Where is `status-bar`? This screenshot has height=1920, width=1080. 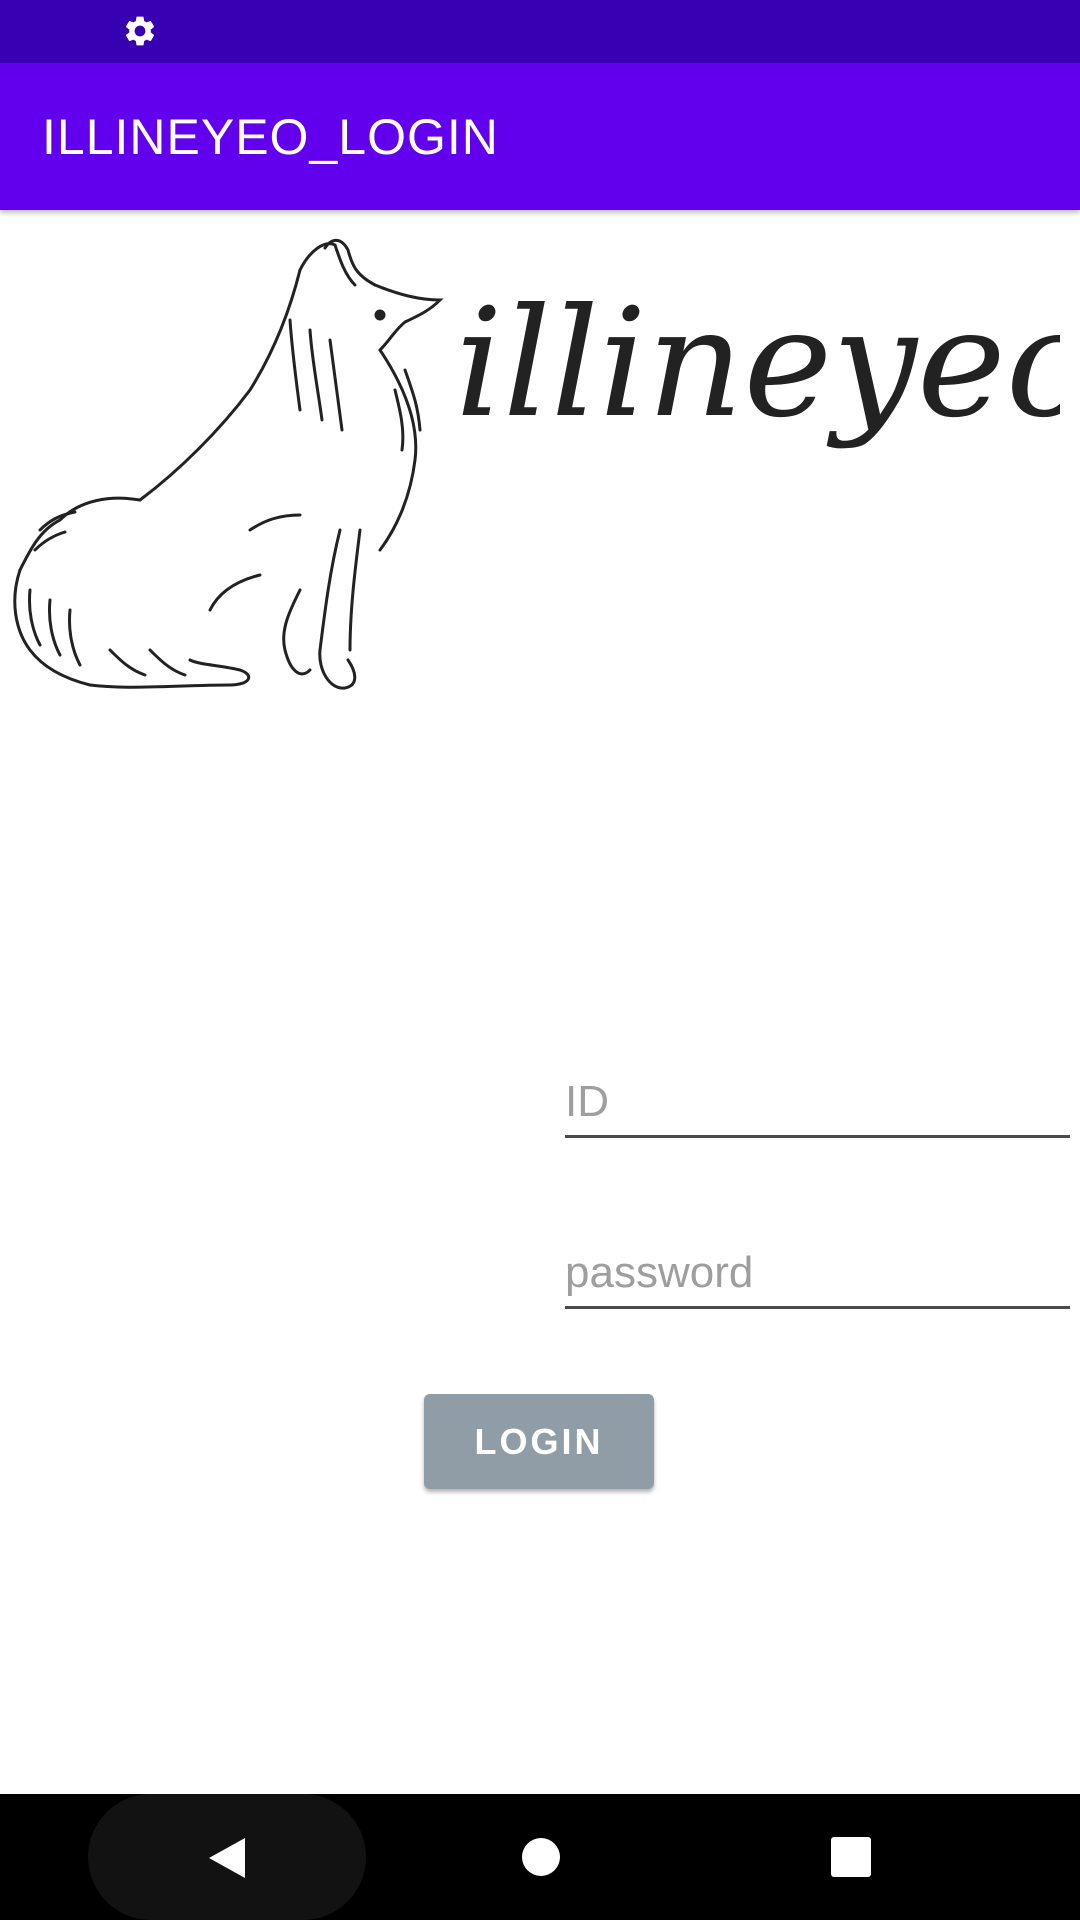 status-bar is located at coordinates (540, 31).